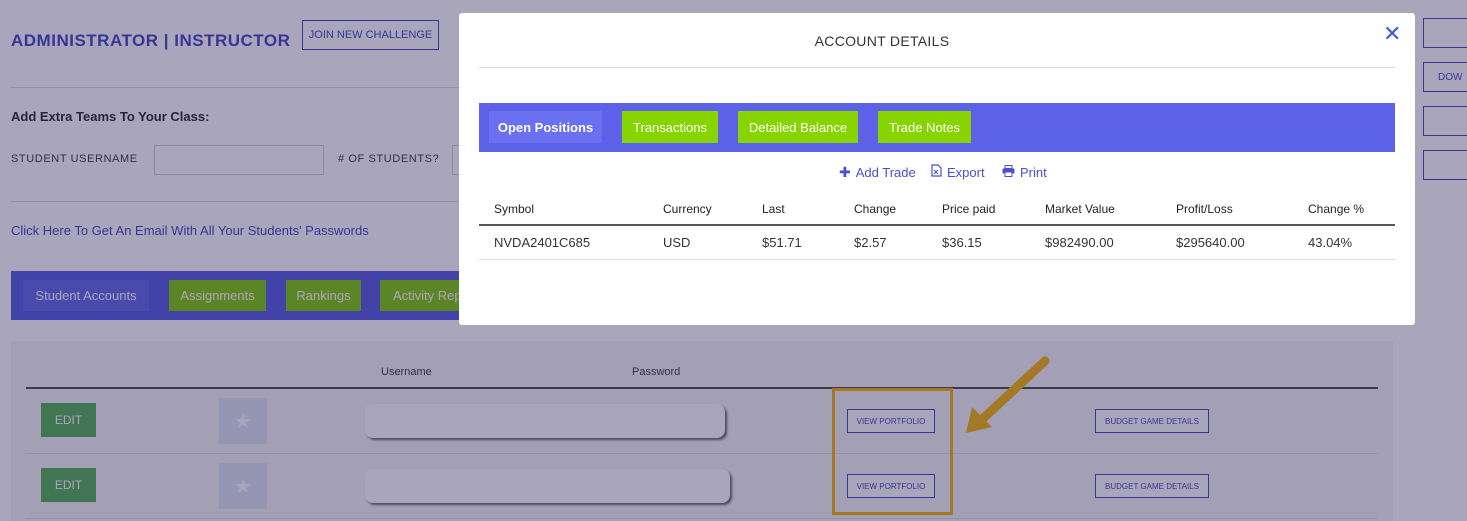 The width and height of the screenshot is (1467, 521). Describe the element at coordinates (885, 172) in the screenshot. I see `add-trade-label: Add Trade` at that location.